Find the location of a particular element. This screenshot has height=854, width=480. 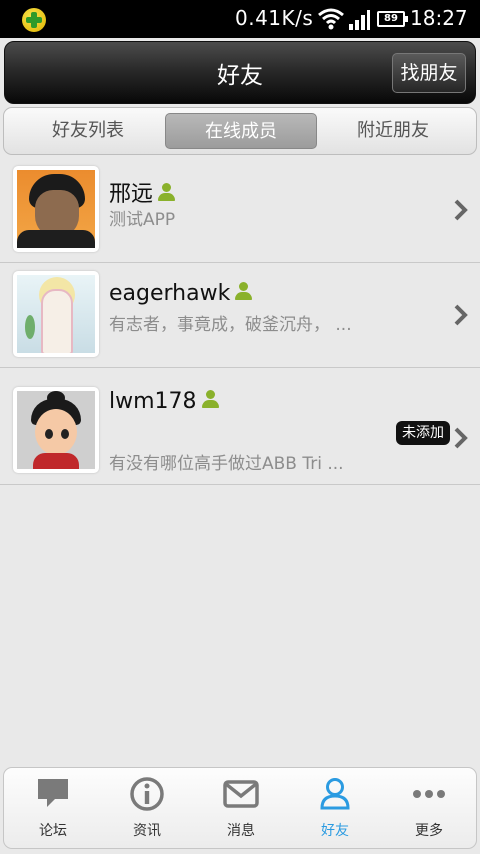

tab-friend-list: 好友列表 is located at coordinates (88, 131).